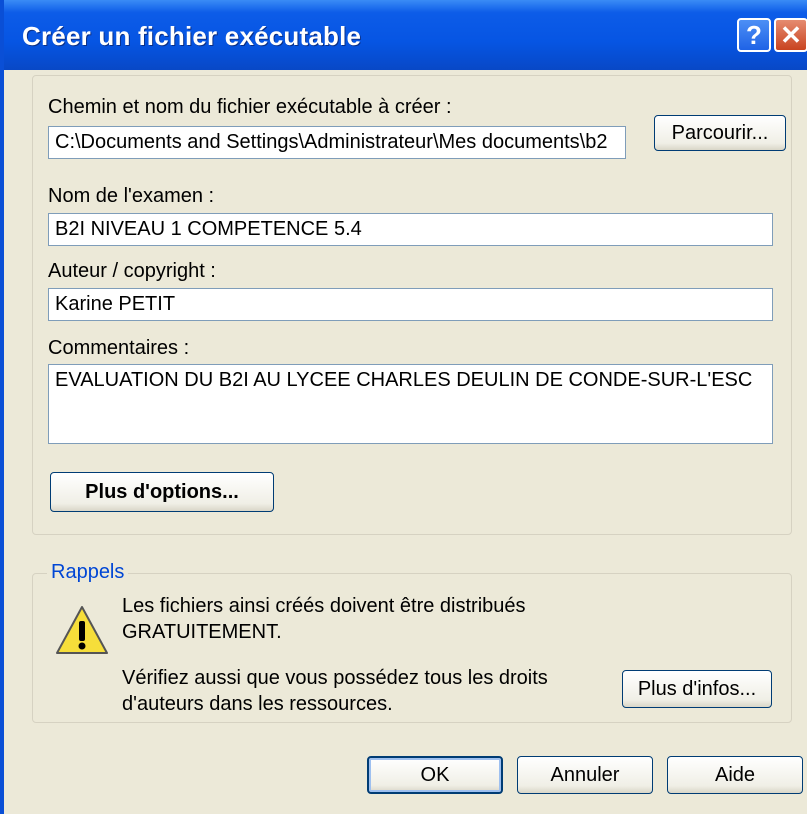  Describe the element at coordinates (435, 775) in the screenshot. I see `ok-button: OK` at that location.